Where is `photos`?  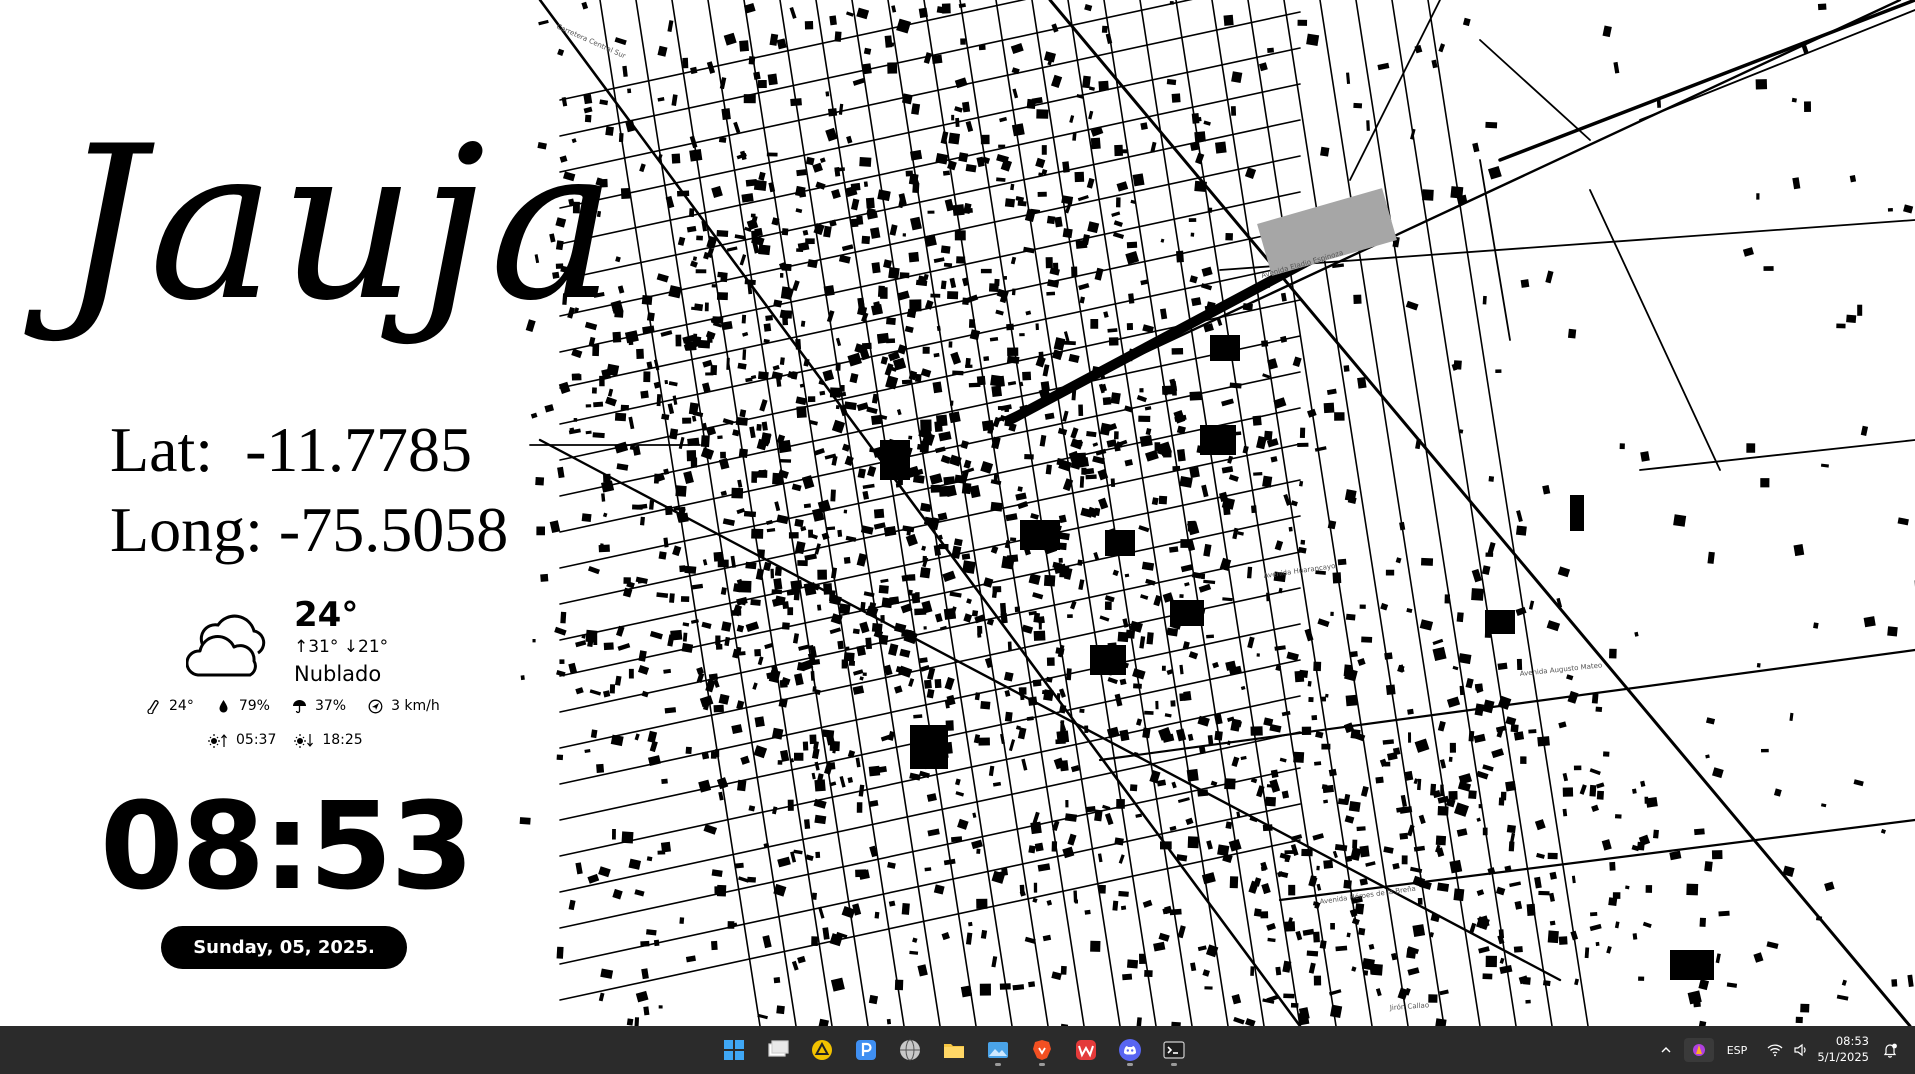
photos is located at coordinates (998, 1050).